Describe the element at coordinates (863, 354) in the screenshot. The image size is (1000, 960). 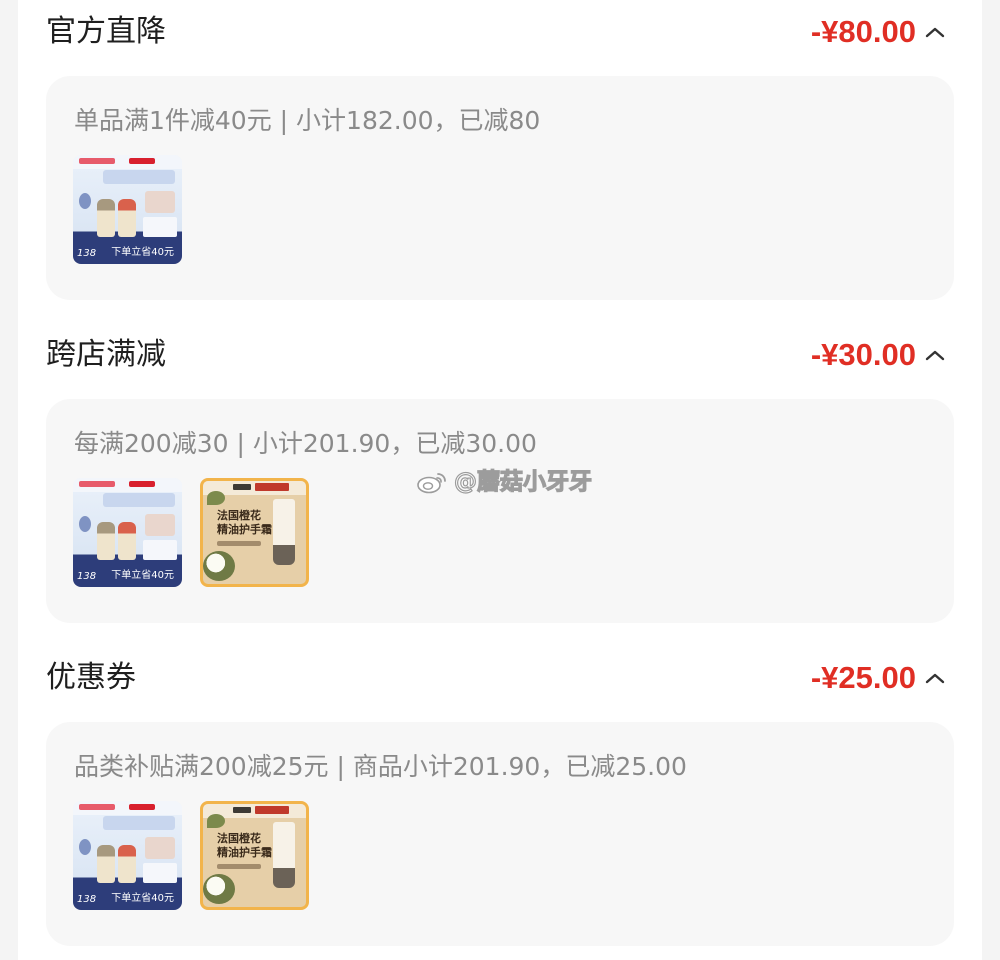
I see `discount-amount: -¥30.00` at that location.